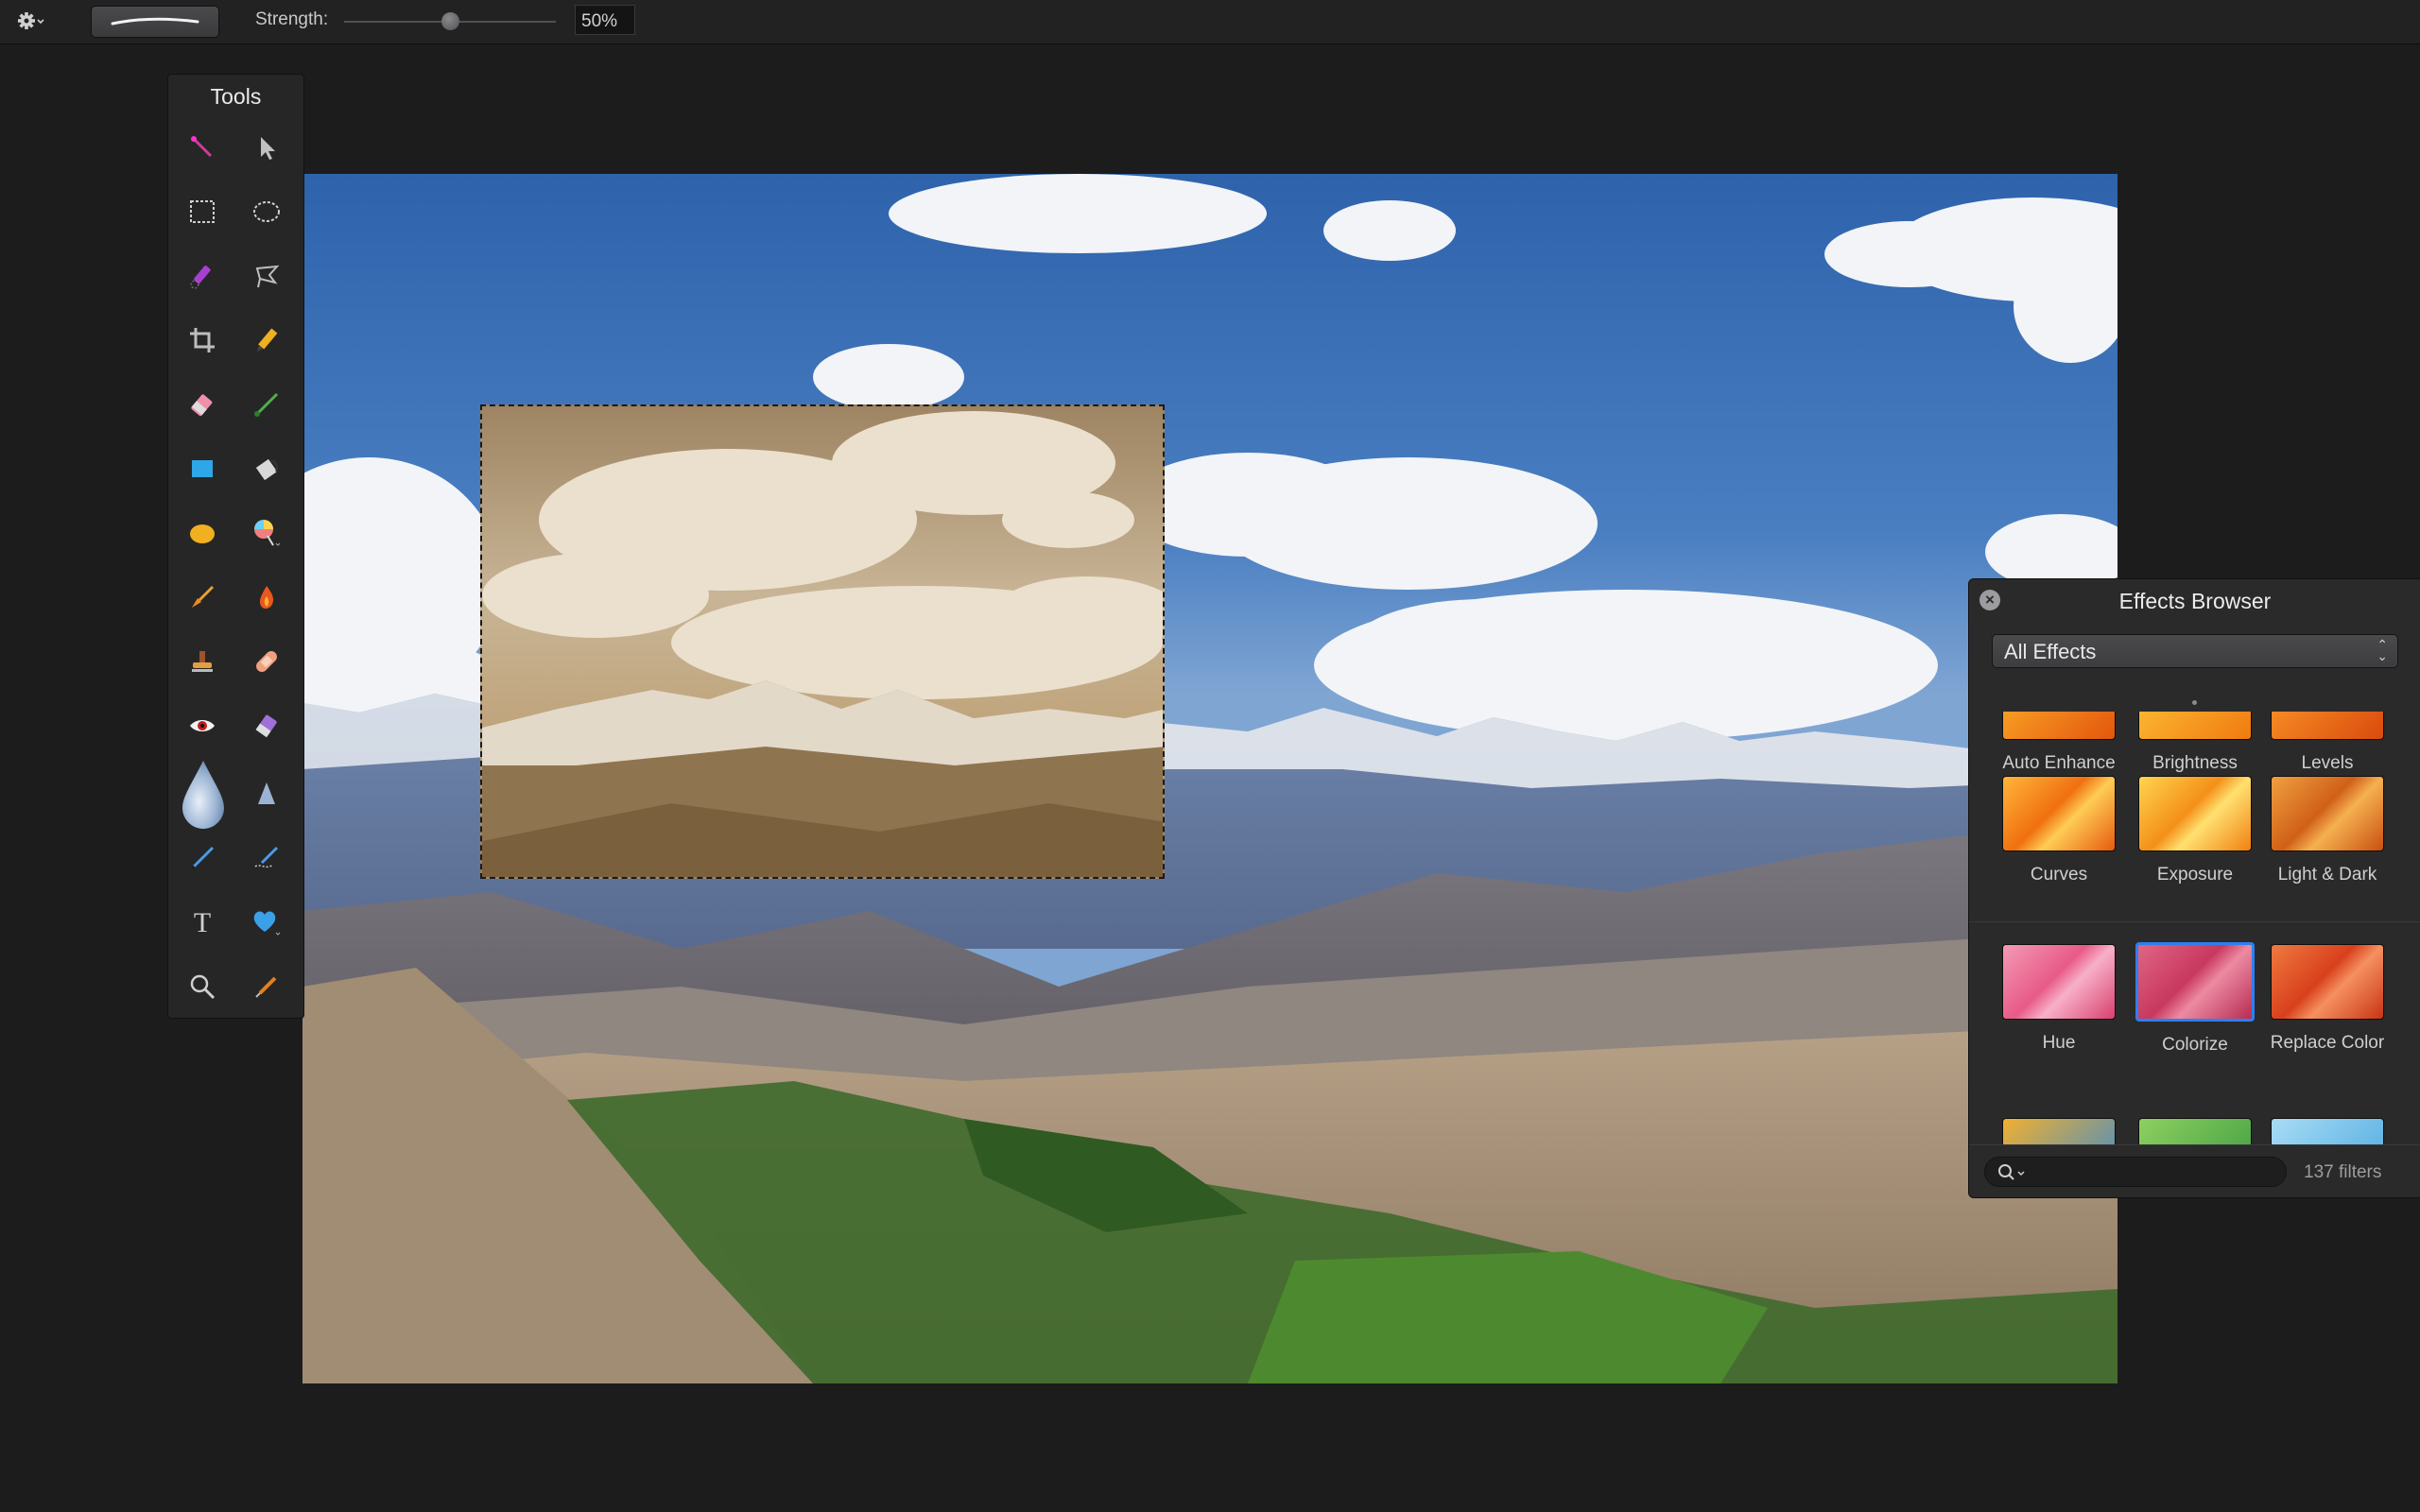 The width and height of the screenshot is (2420, 1512). Describe the element at coordinates (202, 597) in the screenshot. I see `smudge-icon` at that location.